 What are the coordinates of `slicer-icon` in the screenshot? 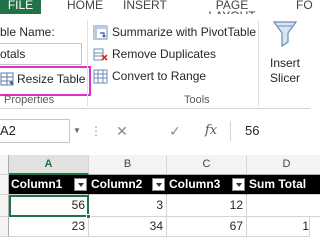 It's located at (285, 35).